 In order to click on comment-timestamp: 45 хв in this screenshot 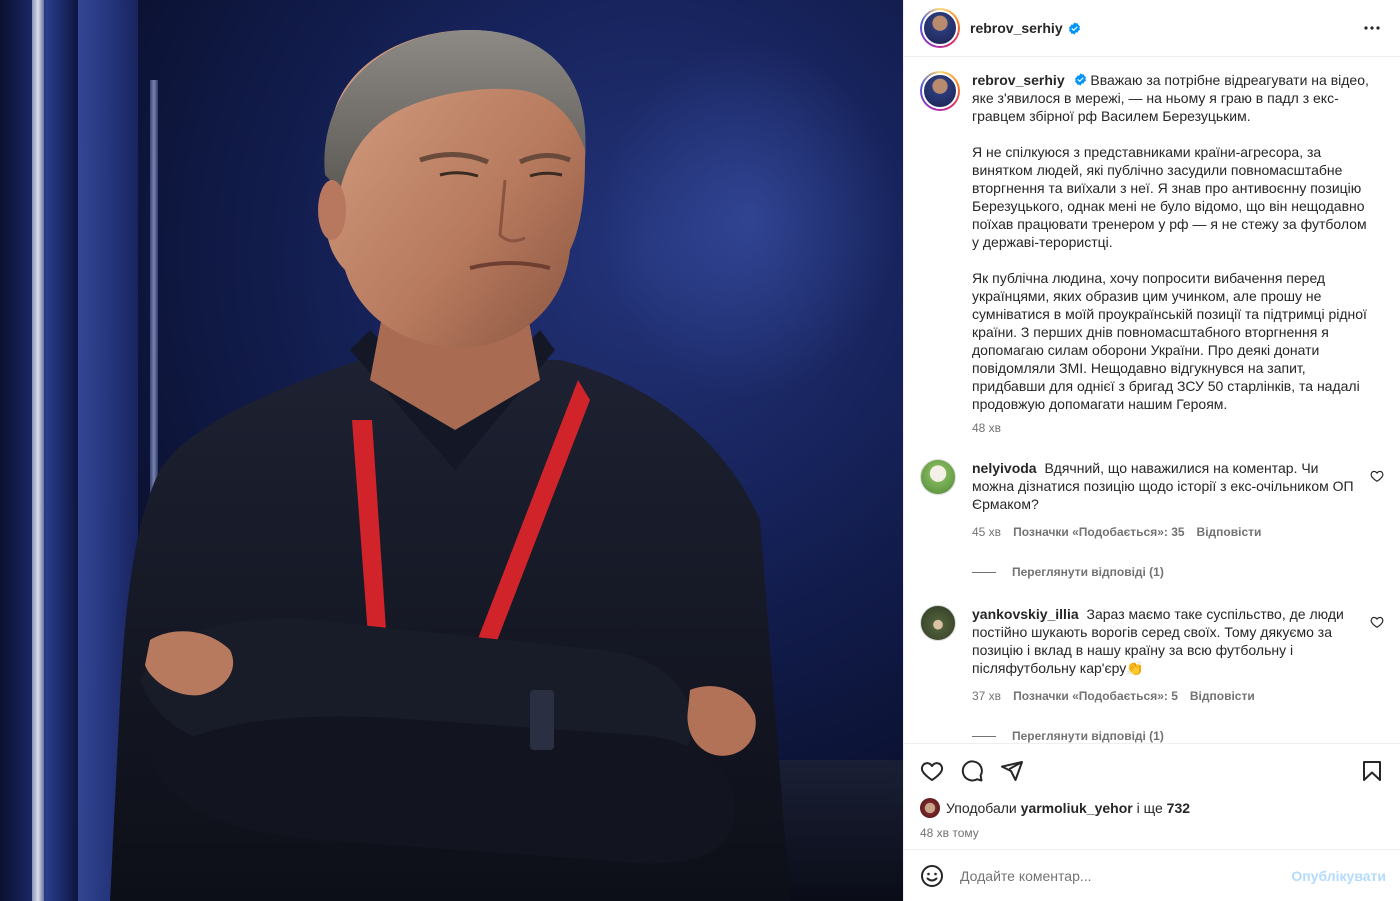, I will do `click(986, 532)`.